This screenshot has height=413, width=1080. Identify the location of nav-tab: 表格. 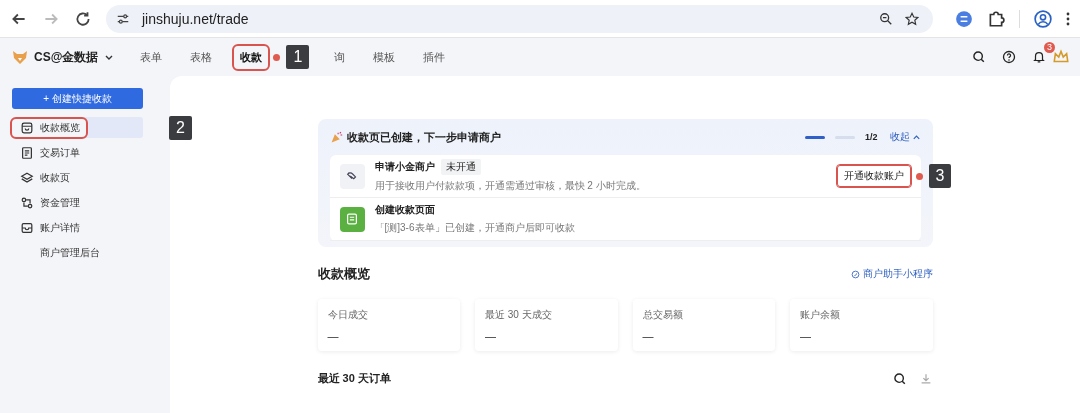
(201, 57).